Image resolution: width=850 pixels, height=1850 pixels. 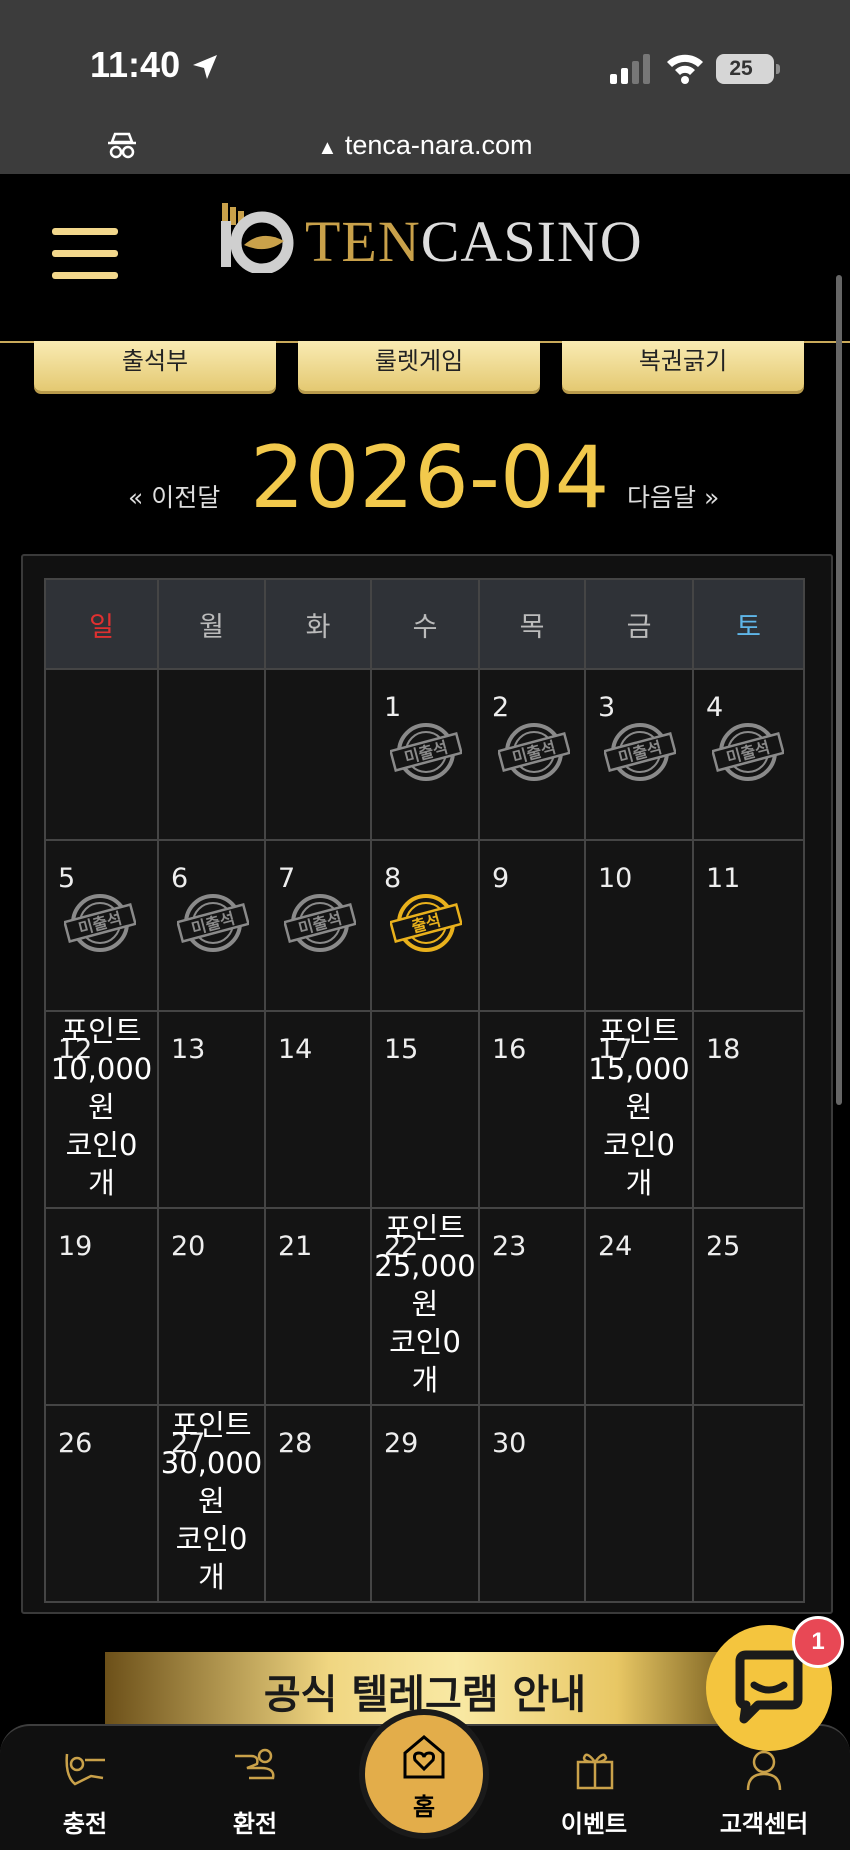 What do you see at coordinates (419, 366) in the screenshot?
I see `tab-roulette: 룰렛게임` at bounding box center [419, 366].